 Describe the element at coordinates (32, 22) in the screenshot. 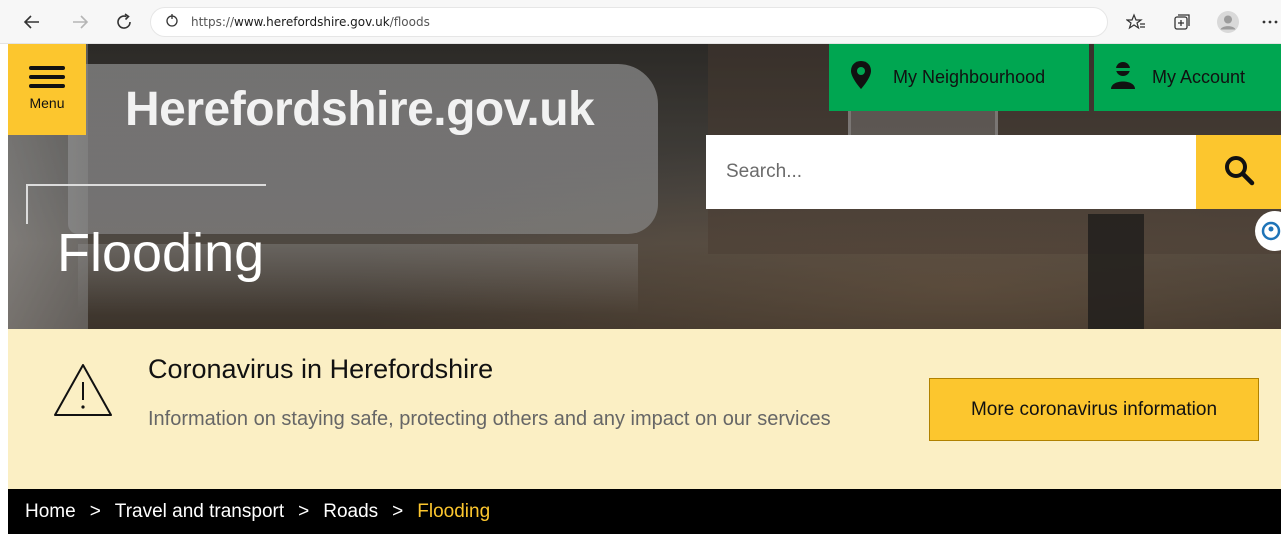

I see `back-arrow-icon` at that location.